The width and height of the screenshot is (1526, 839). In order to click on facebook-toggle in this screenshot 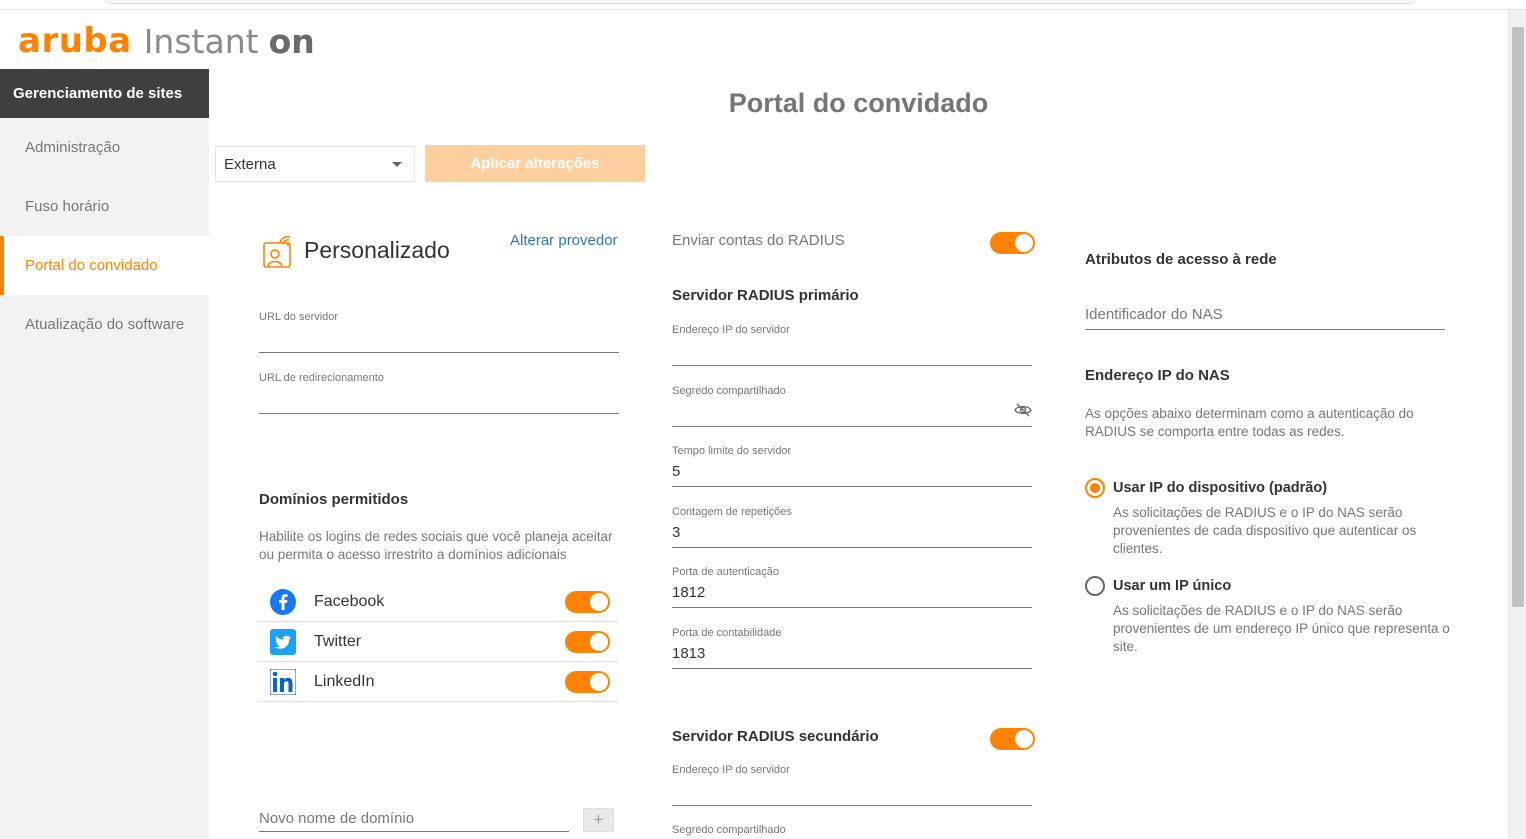, I will do `click(587, 602)`.